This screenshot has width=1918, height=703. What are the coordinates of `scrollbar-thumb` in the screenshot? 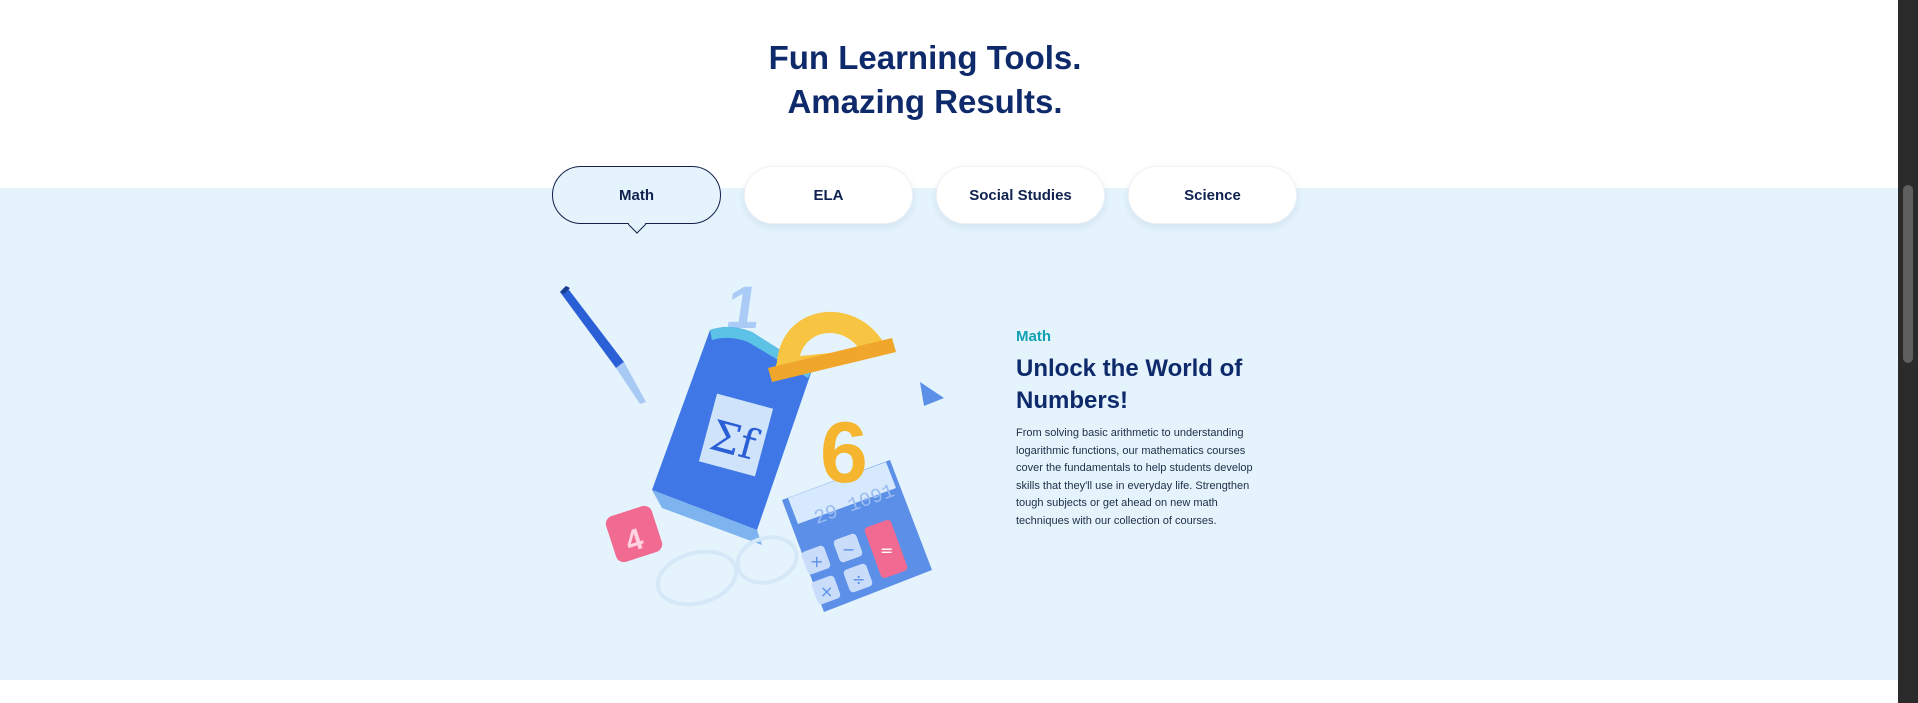 It's located at (1908, 274).